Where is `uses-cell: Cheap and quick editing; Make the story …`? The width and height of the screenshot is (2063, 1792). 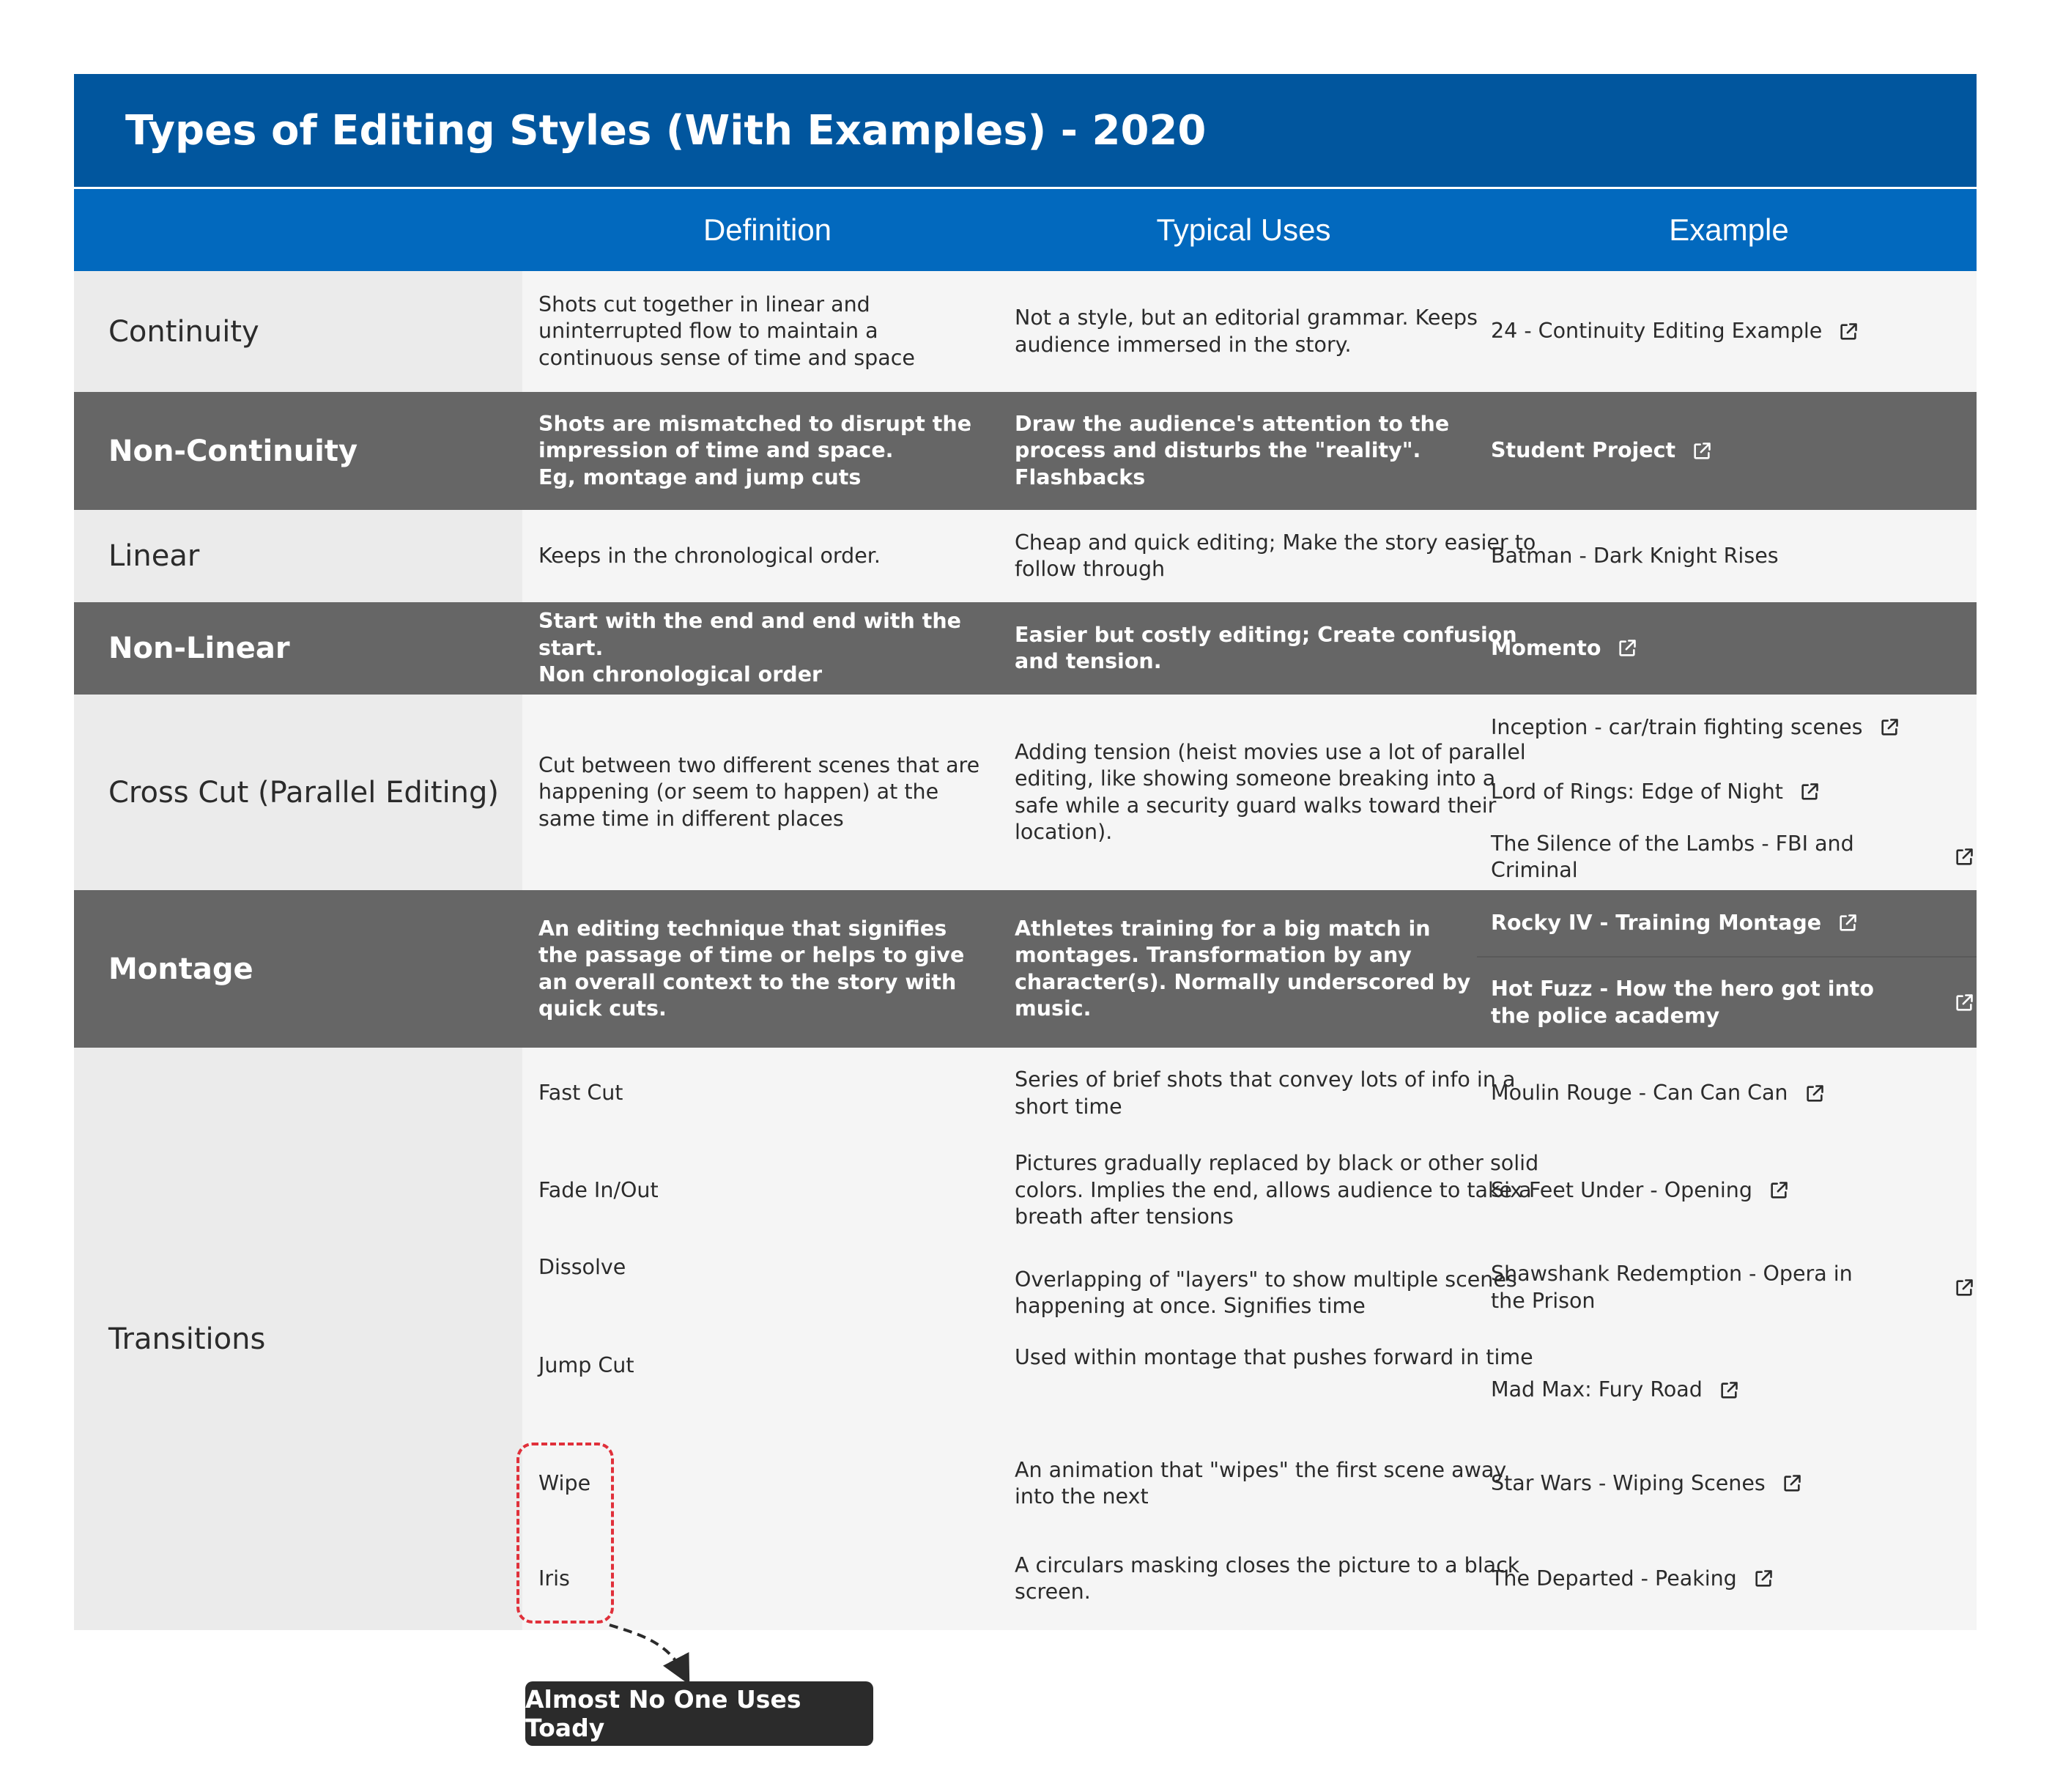 uses-cell: Cheap and quick editing; Make the story … is located at coordinates (1275, 556).